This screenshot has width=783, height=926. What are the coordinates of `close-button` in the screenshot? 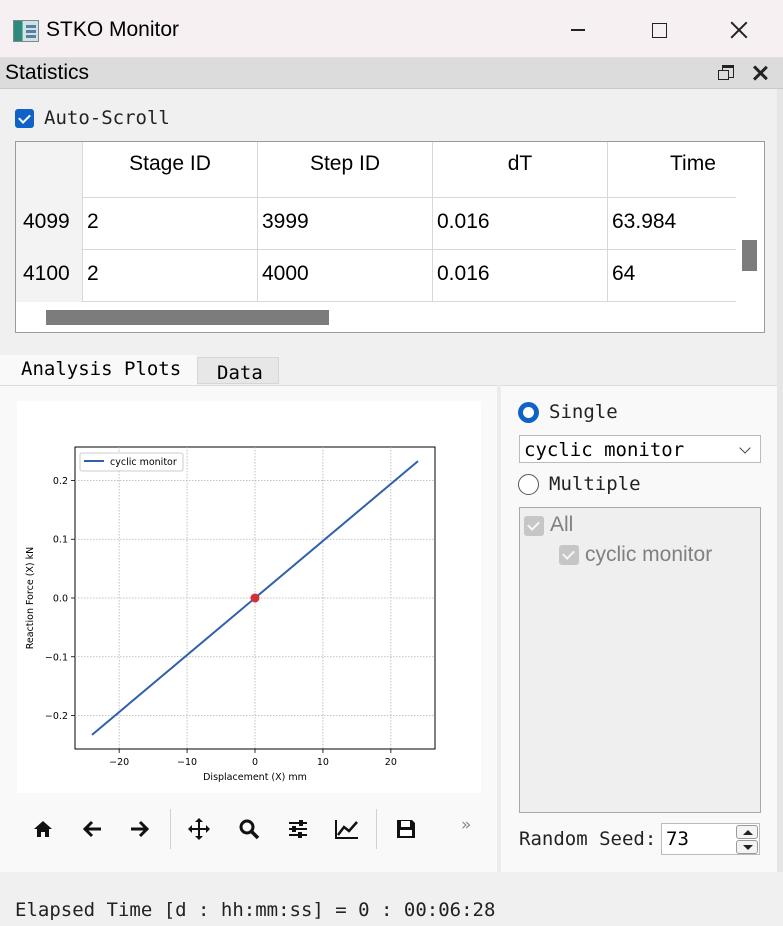 It's located at (739, 30).